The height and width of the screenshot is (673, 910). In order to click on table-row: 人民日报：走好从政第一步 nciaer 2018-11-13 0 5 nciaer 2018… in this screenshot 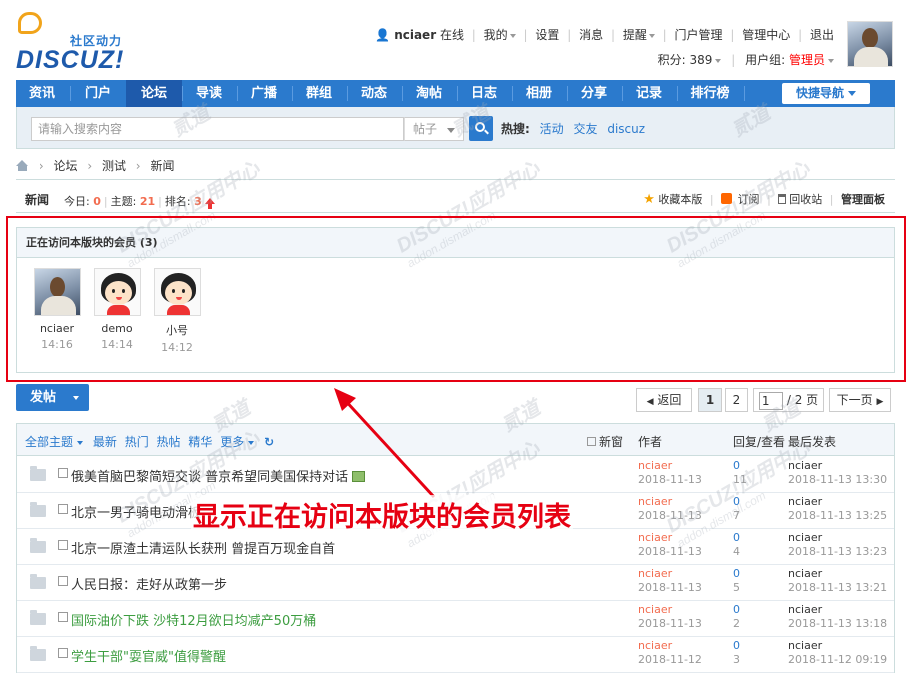, I will do `click(455, 583)`.